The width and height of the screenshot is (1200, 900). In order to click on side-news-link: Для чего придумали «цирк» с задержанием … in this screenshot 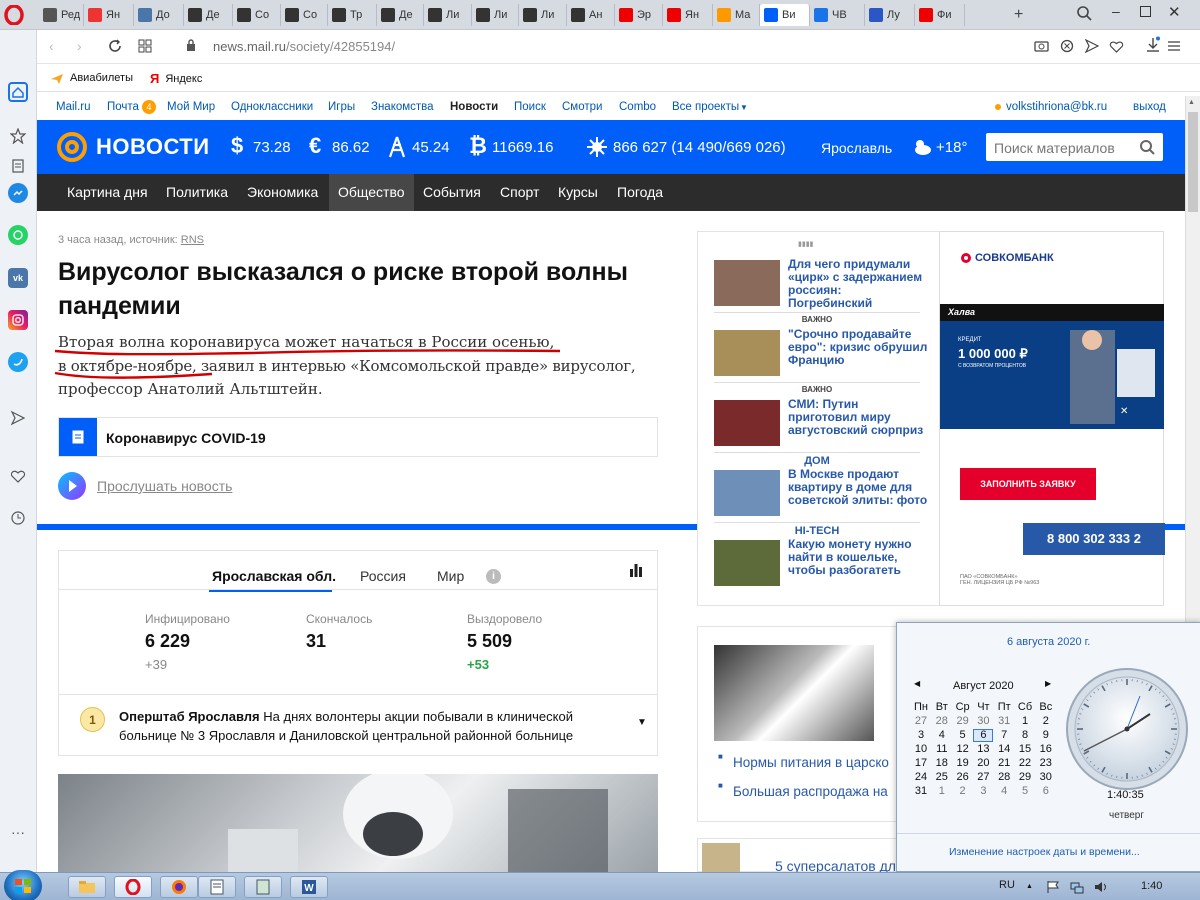, I will do `click(858, 284)`.